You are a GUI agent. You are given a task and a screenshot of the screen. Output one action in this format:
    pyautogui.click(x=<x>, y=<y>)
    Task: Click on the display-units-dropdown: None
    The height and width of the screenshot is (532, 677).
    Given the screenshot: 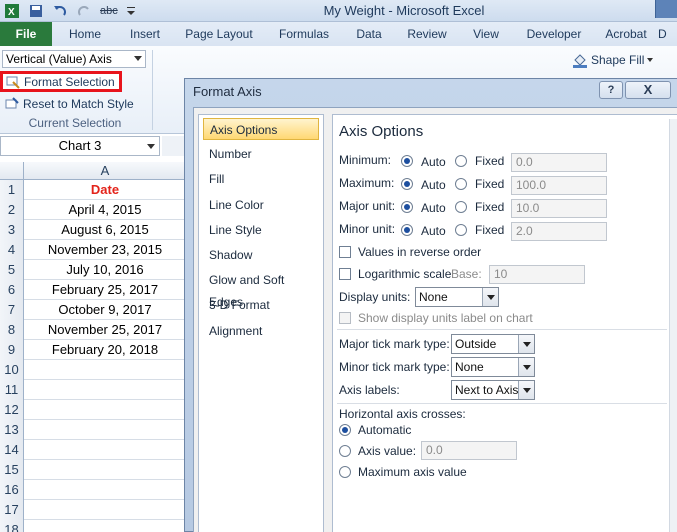 What is the action you would take?
    pyautogui.click(x=457, y=297)
    